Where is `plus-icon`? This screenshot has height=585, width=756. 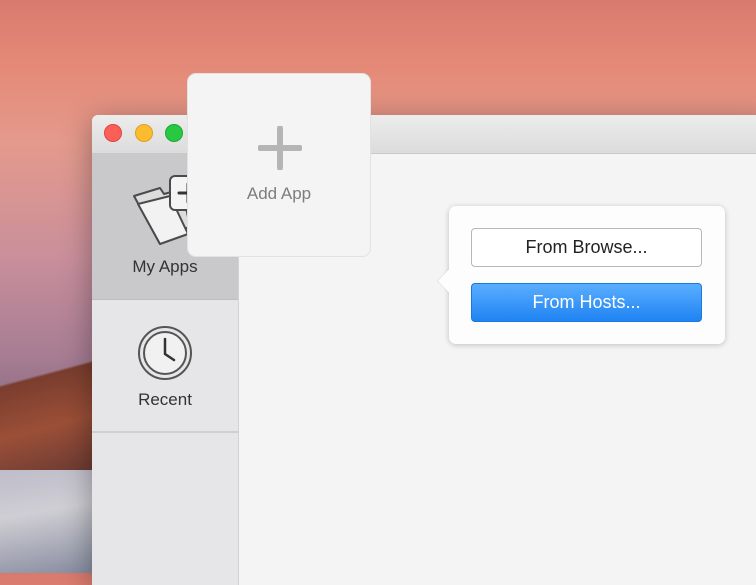 plus-icon is located at coordinates (280, 148).